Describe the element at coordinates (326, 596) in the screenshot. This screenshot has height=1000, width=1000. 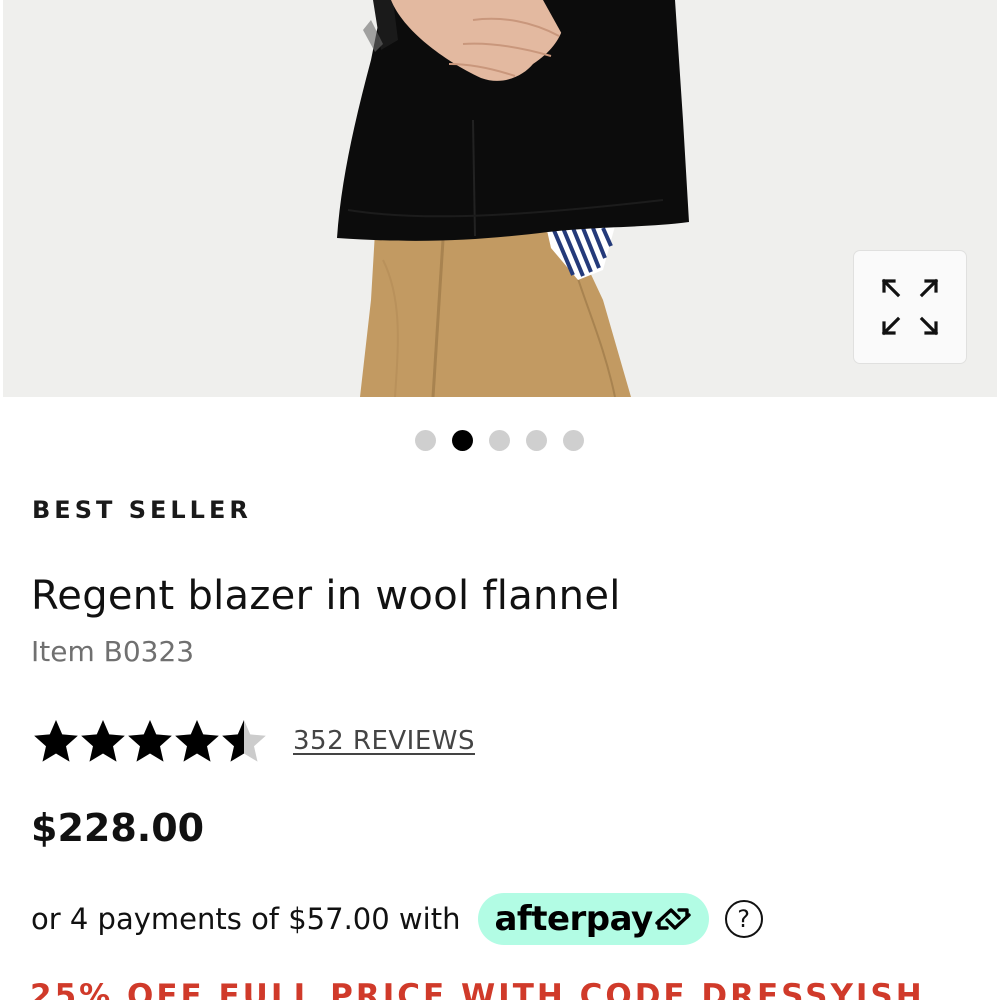
I see `product-title: Regent blazer in wool flannel` at that location.